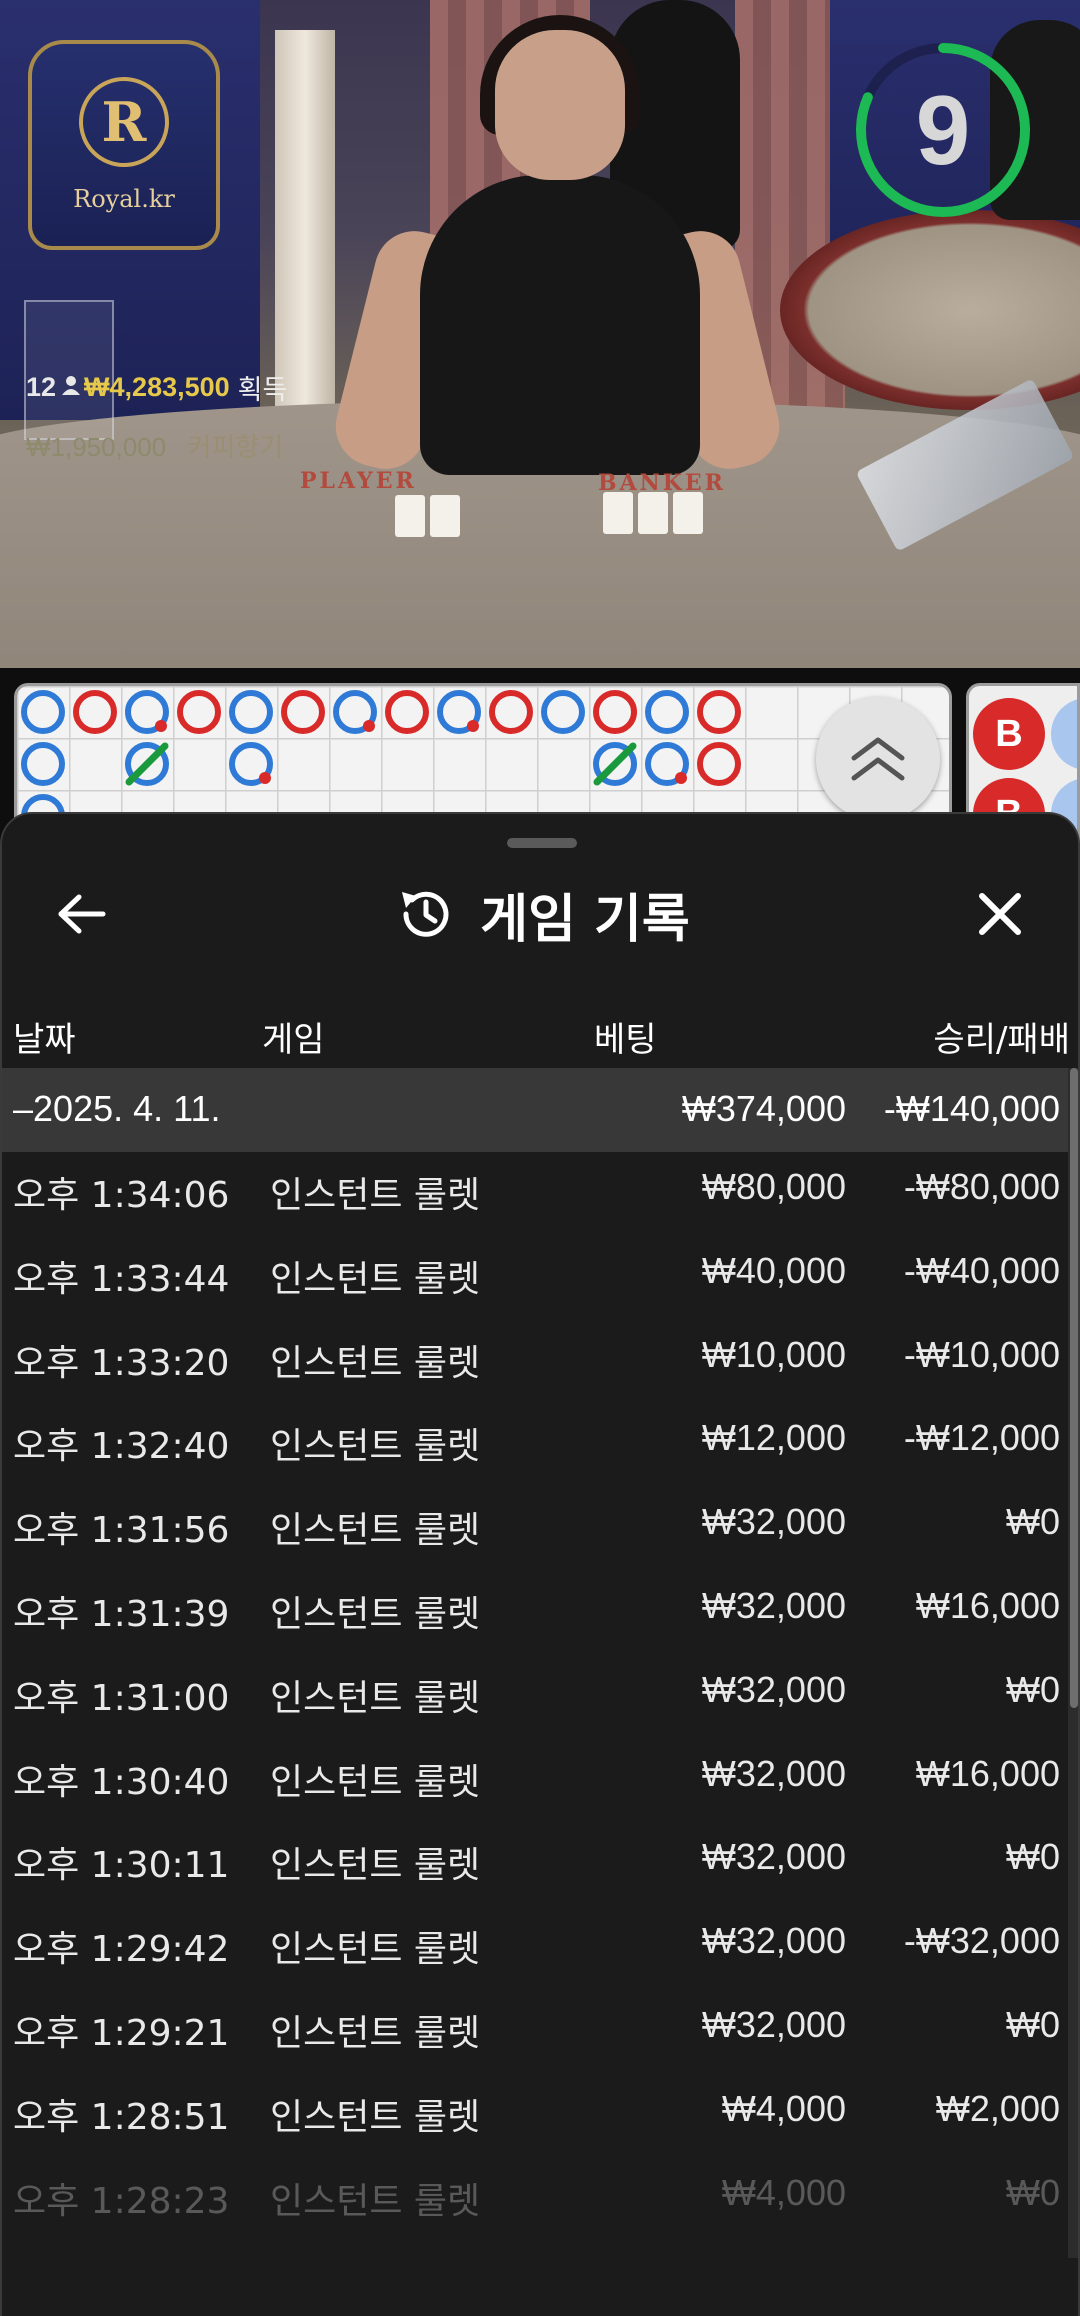 This screenshot has width=1080, height=2316. Describe the element at coordinates (585, 919) in the screenshot. I see `sheet-title-text: 게임 기록` at that location.